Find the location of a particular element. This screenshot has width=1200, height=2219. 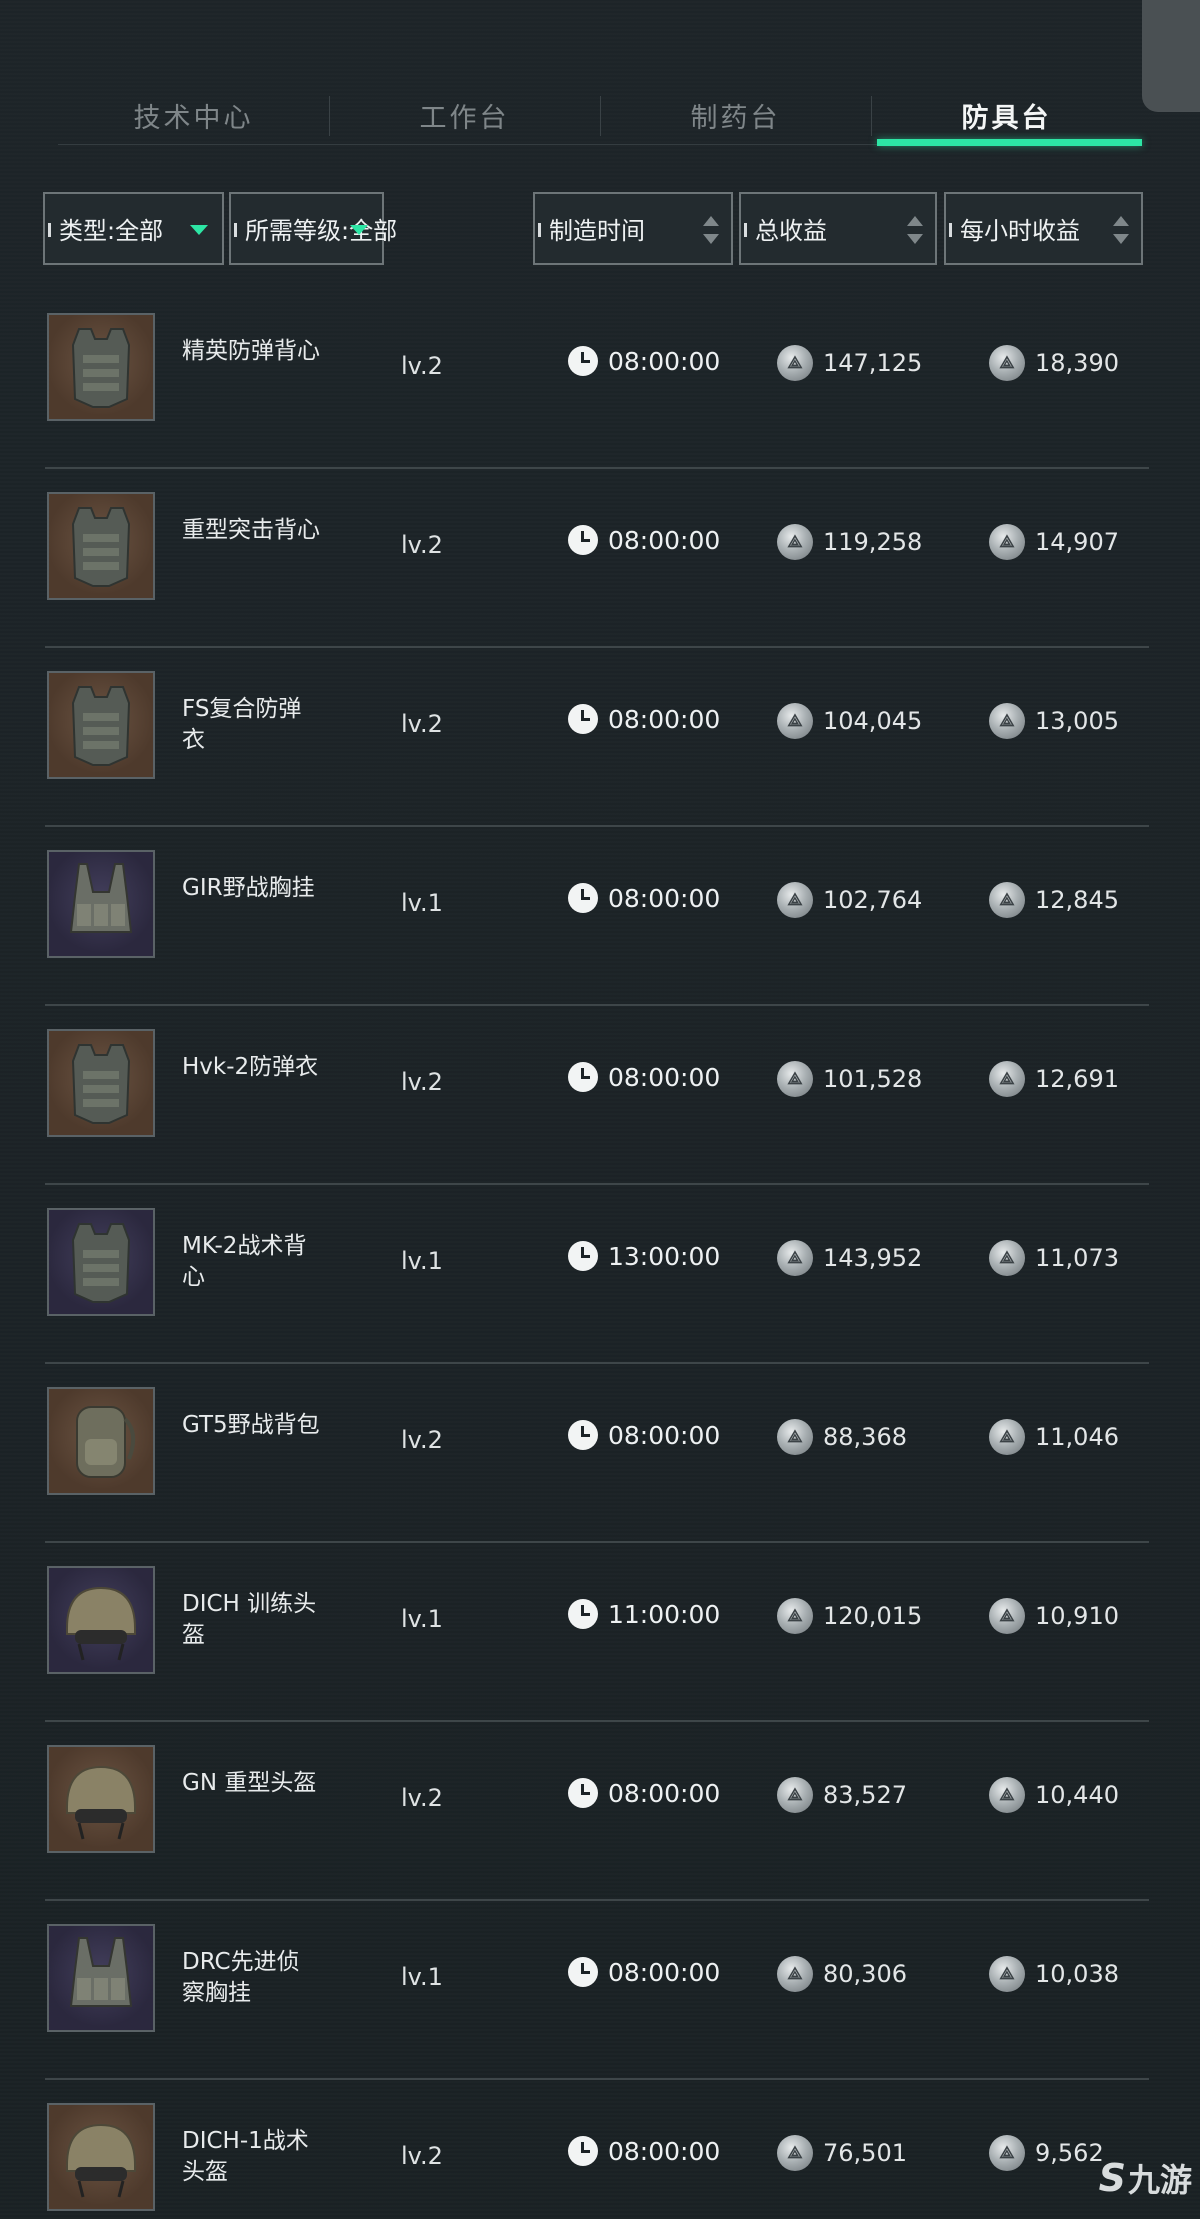

list-item: GT5野战背包 lv.2 08:00:00 ⟁ 88,368 ⟁ 11,046 is located at coordinates (597, 1453).